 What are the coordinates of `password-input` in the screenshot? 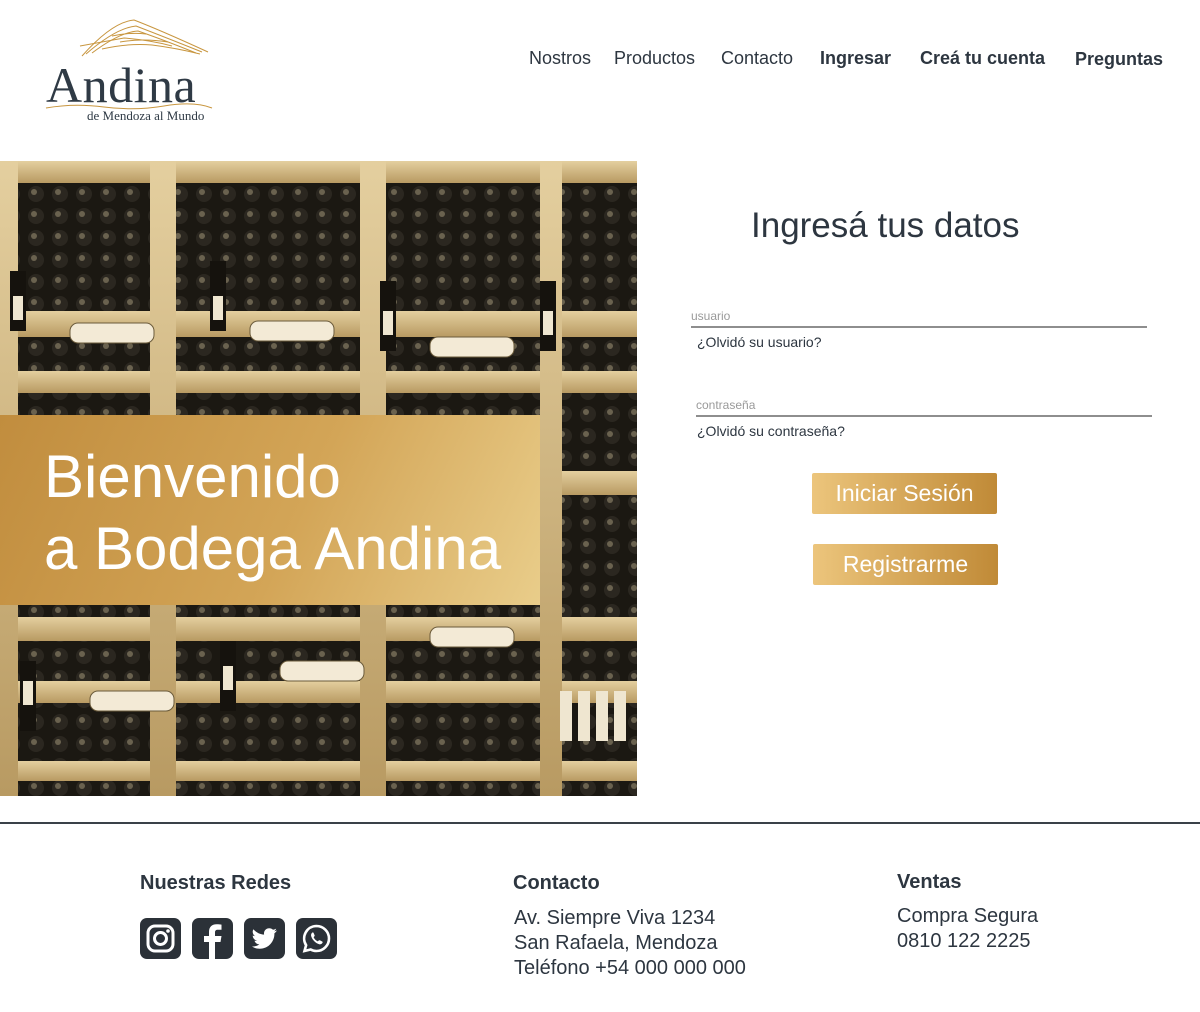 It's located at (924, 406).